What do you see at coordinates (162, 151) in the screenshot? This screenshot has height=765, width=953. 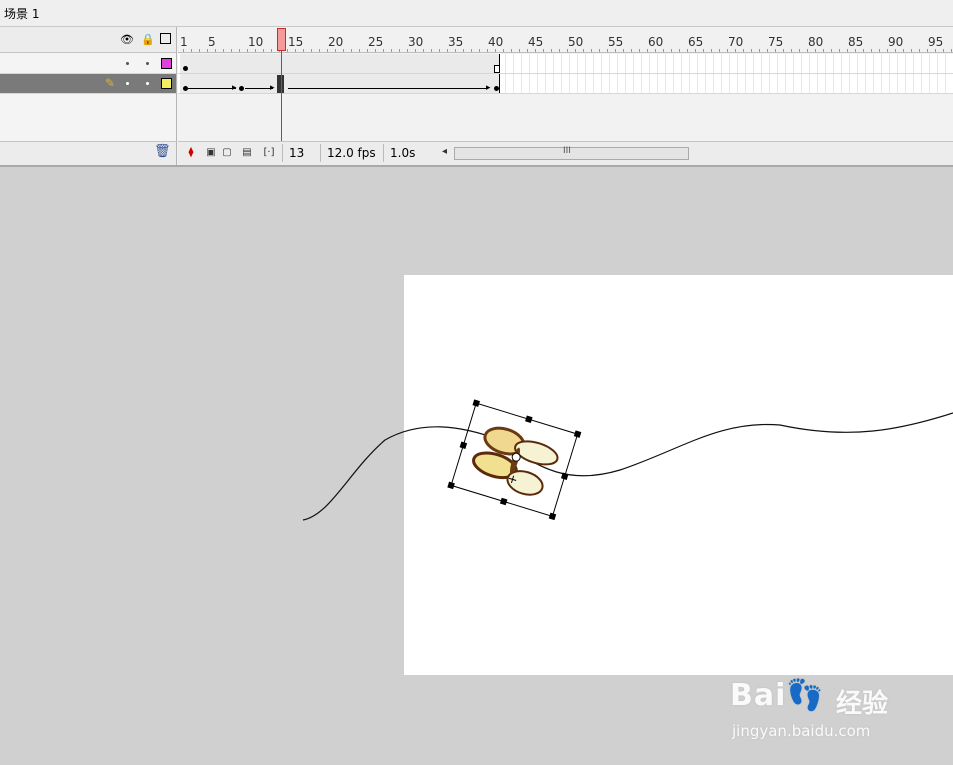 I see `trash-icon: 🗑` at bounding box center [162, 151].